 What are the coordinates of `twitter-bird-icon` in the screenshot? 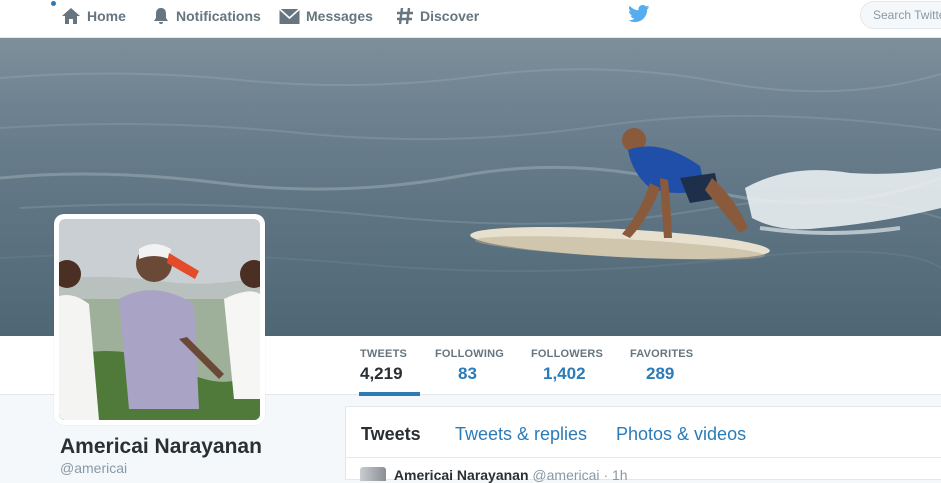 It's located at (639, 14).